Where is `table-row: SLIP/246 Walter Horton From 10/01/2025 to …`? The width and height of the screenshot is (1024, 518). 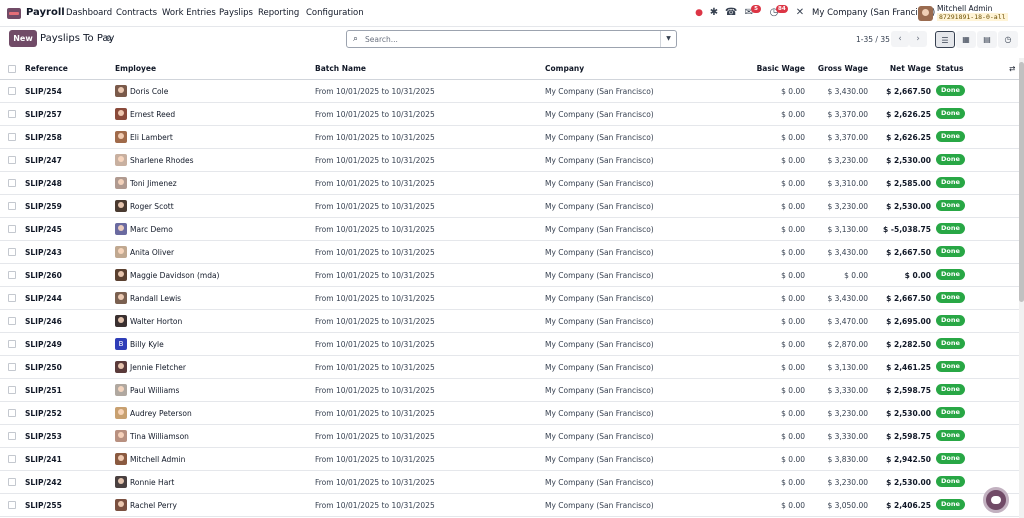 table-row: SLIP/246 Walter Horton From 10/01/2025 to … is located at coordinates (509, 321).